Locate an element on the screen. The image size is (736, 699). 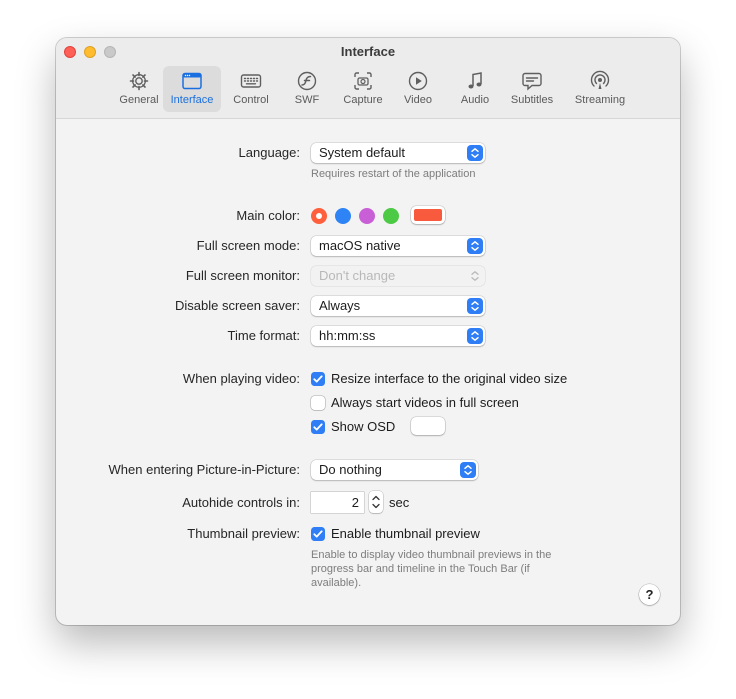
full-screen-mode-label: Full screen mode: is located at coordinates (248, 245).